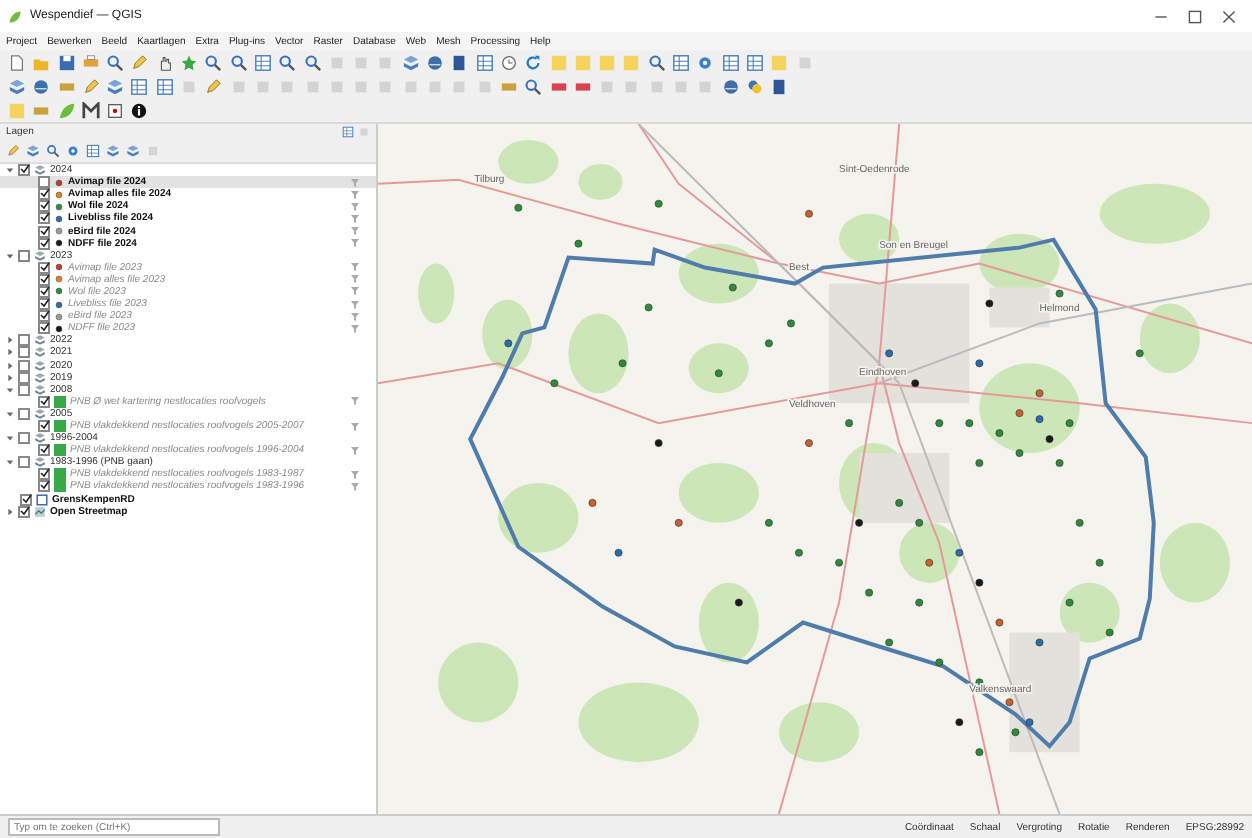  What do you see at coordinates (15, 16) in the screenshot?
I see `leaf-icon` at bounding box center [15, 16].